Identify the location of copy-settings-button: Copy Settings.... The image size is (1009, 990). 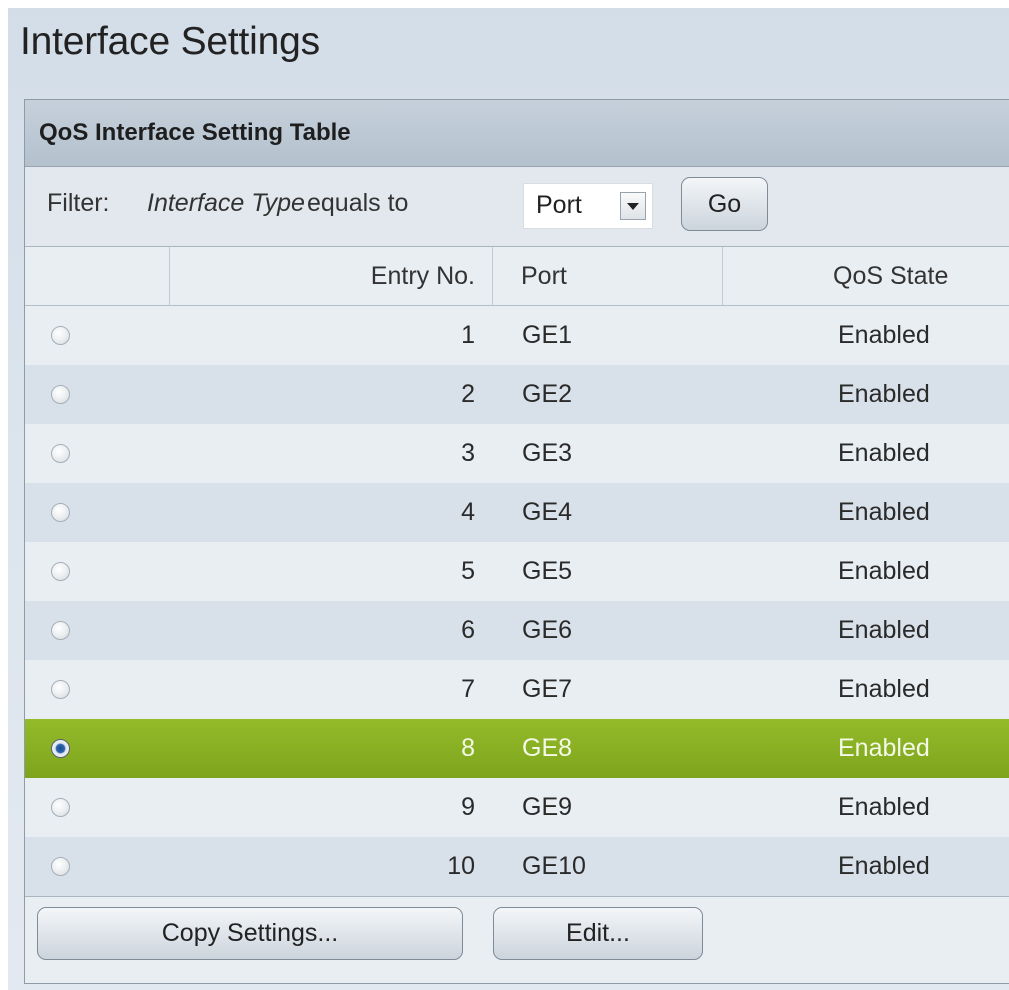
(250, 933).